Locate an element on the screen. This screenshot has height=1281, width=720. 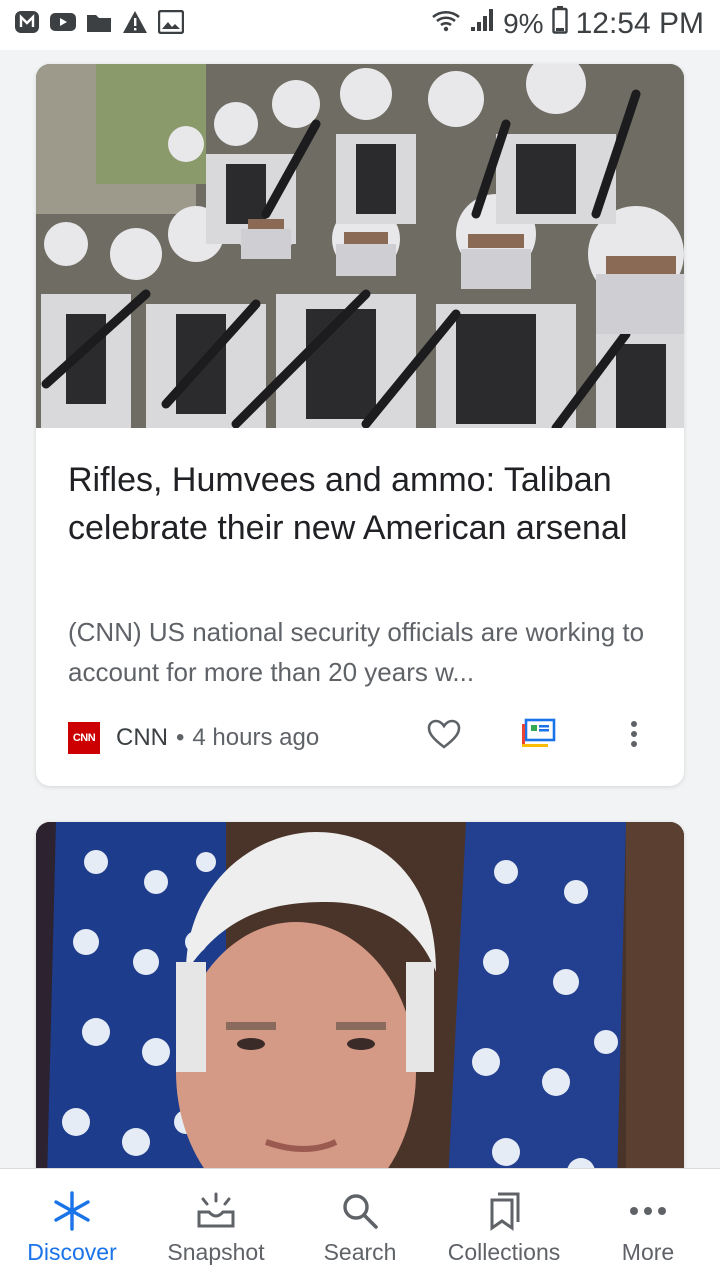
heart-icon is located at coordinates (444, 736).